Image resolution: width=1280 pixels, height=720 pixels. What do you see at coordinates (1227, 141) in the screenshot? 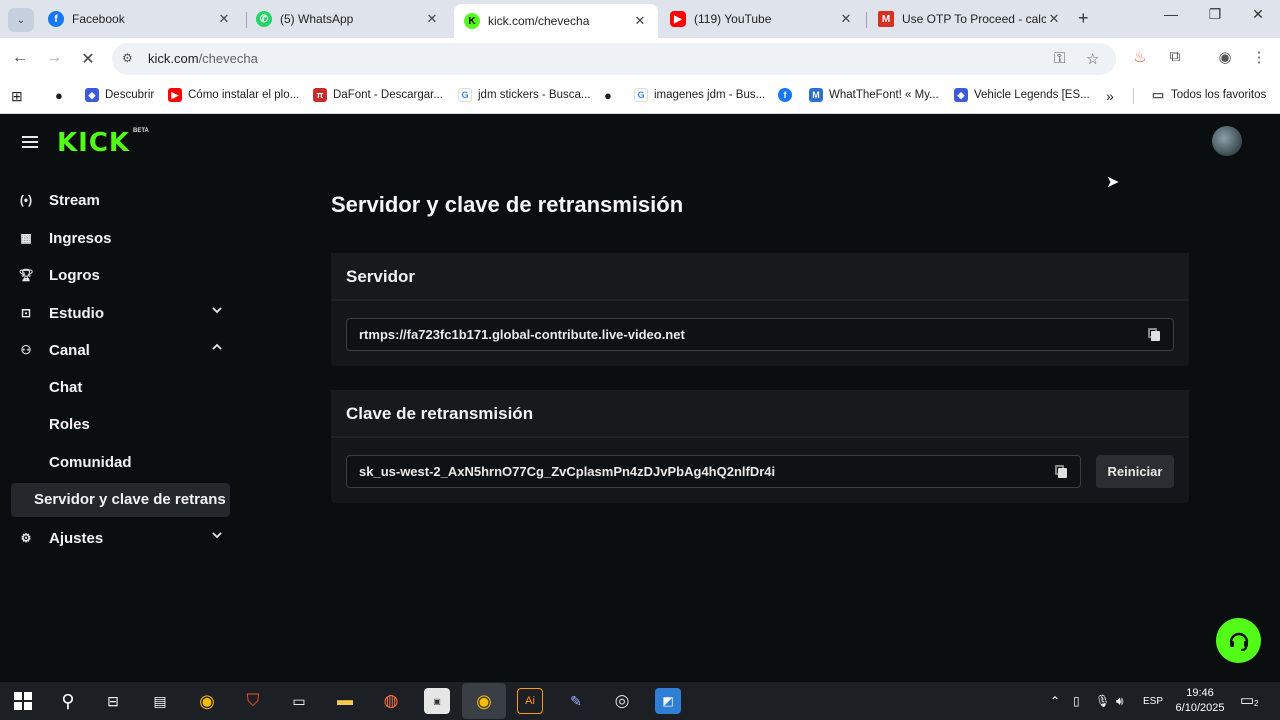
I see `avatar` at bounding box center [1227, 141].